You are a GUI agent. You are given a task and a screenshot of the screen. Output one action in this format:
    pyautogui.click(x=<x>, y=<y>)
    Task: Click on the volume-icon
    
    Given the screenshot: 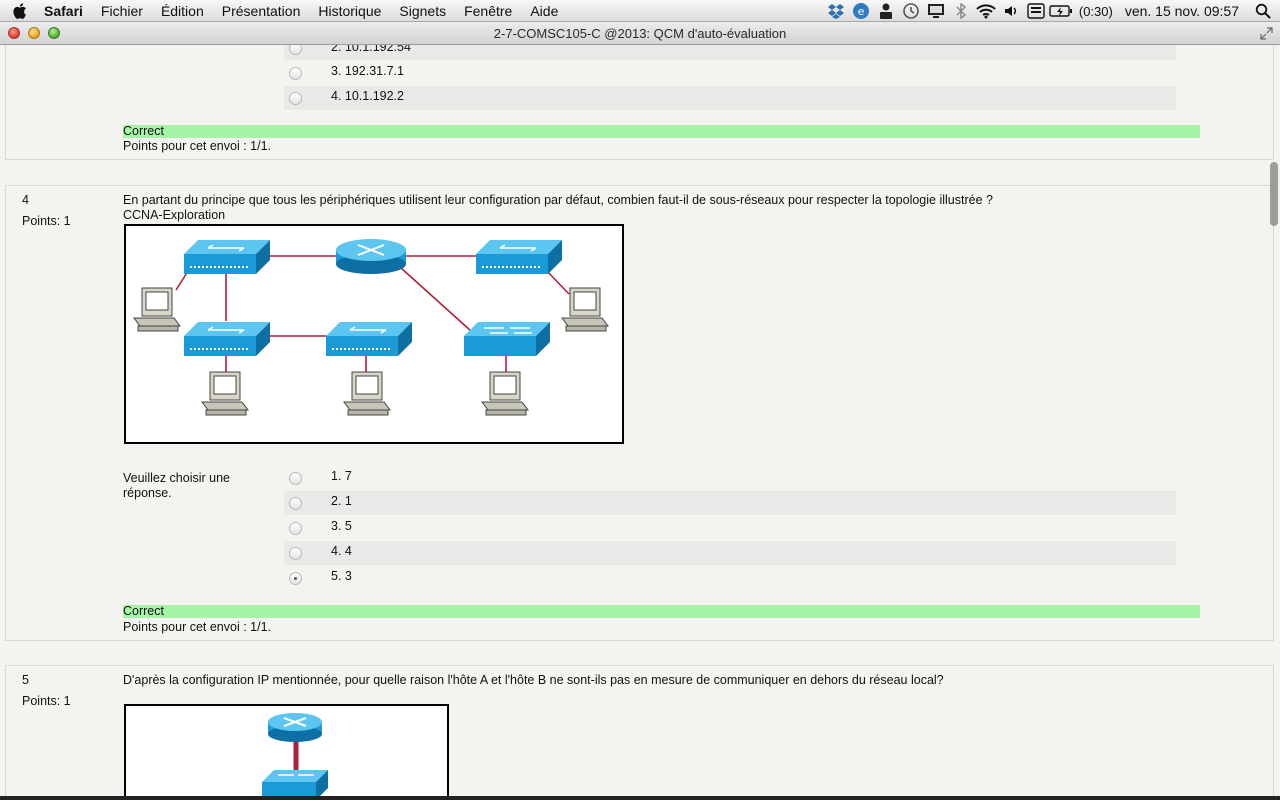 What is the action you would take?
    pyautogui.click(x=1011, y=11)
    